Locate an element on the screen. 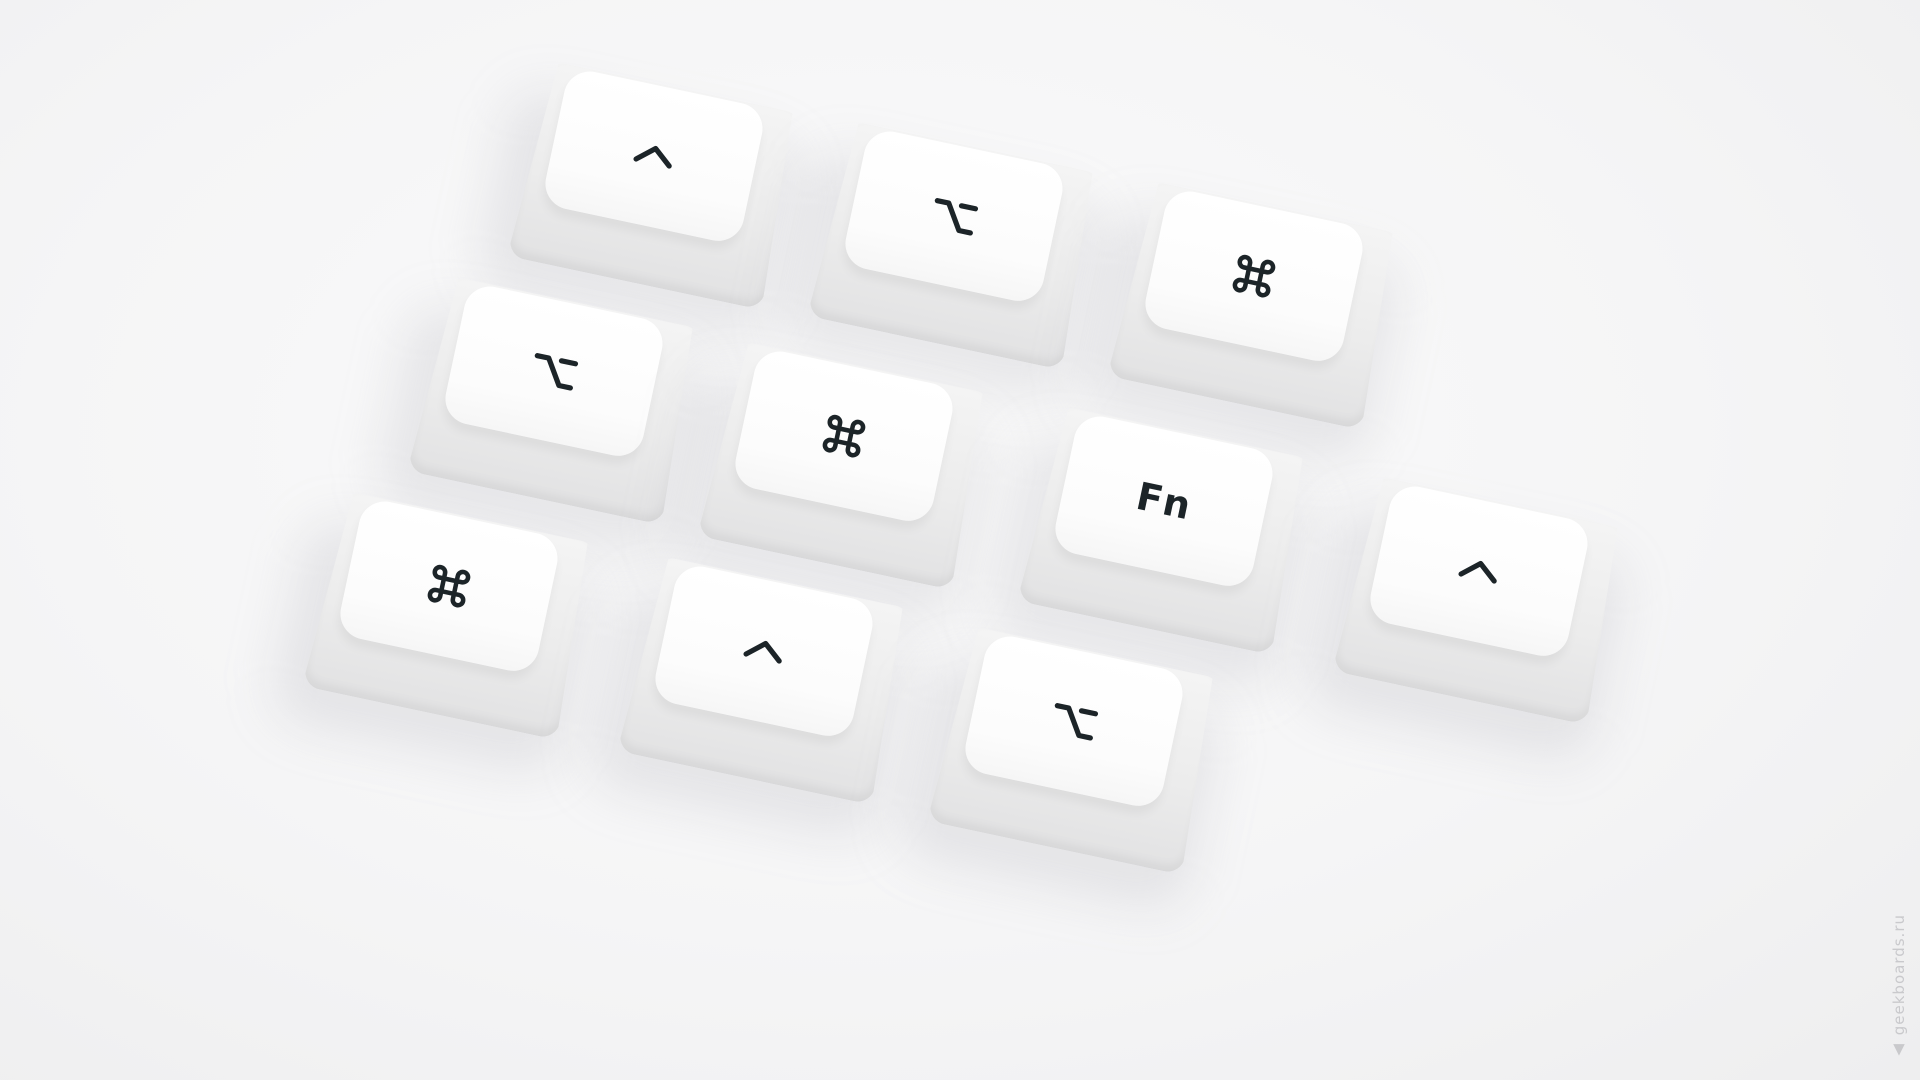 The width and height of the screenshot is (1920, 1080). watermark: ▲ geekboards.ru is located at coordinates (1899, 986).